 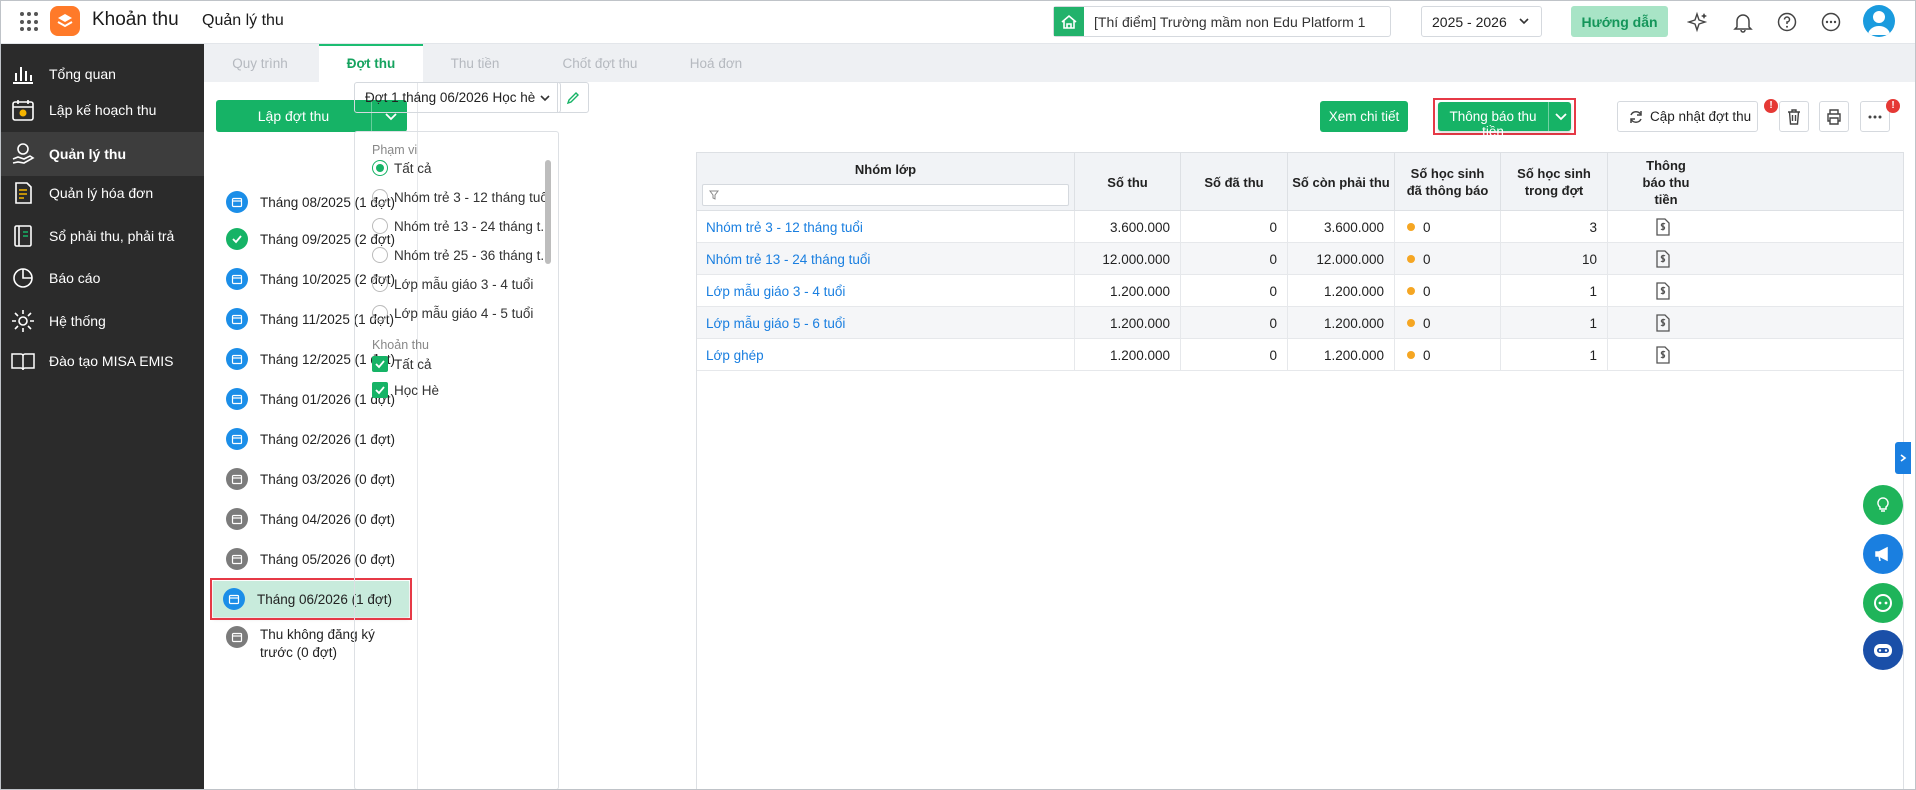 I want to click on cell-amount: 12.000.000, so click(x=1128, y=259).